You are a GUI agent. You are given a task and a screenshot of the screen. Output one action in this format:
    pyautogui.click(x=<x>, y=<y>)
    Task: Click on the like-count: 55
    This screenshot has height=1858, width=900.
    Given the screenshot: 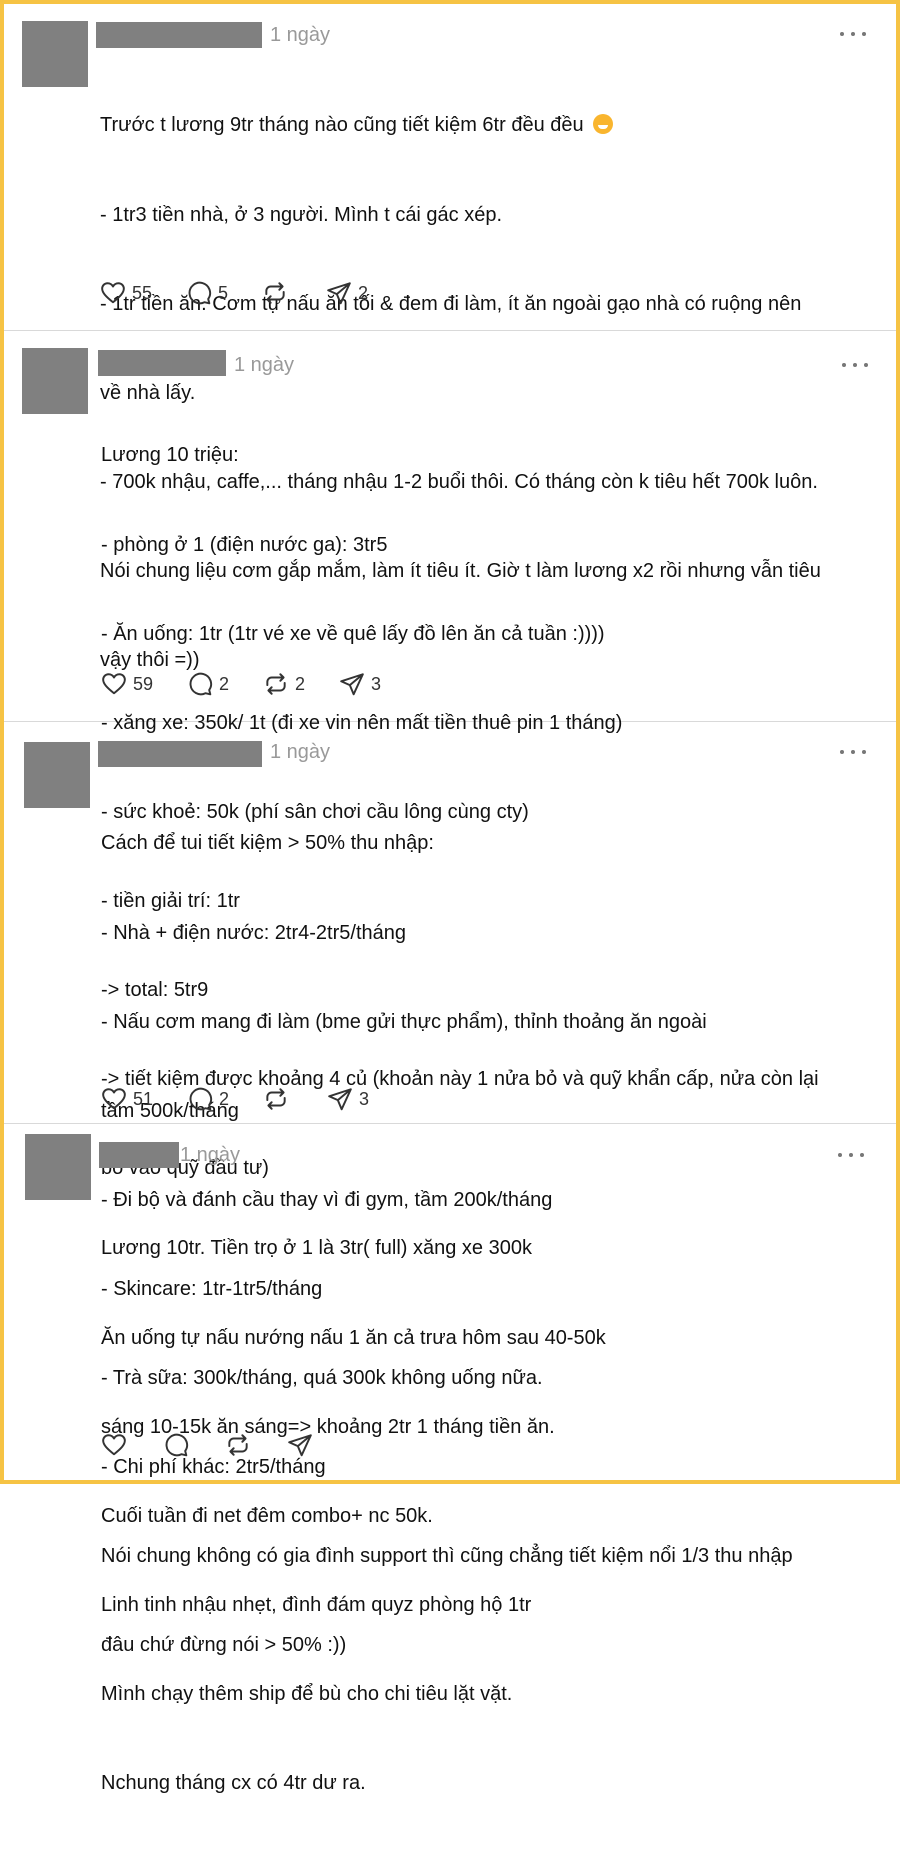 What is the action you would take?
    pyautogui.click(x=142, y=292)
    